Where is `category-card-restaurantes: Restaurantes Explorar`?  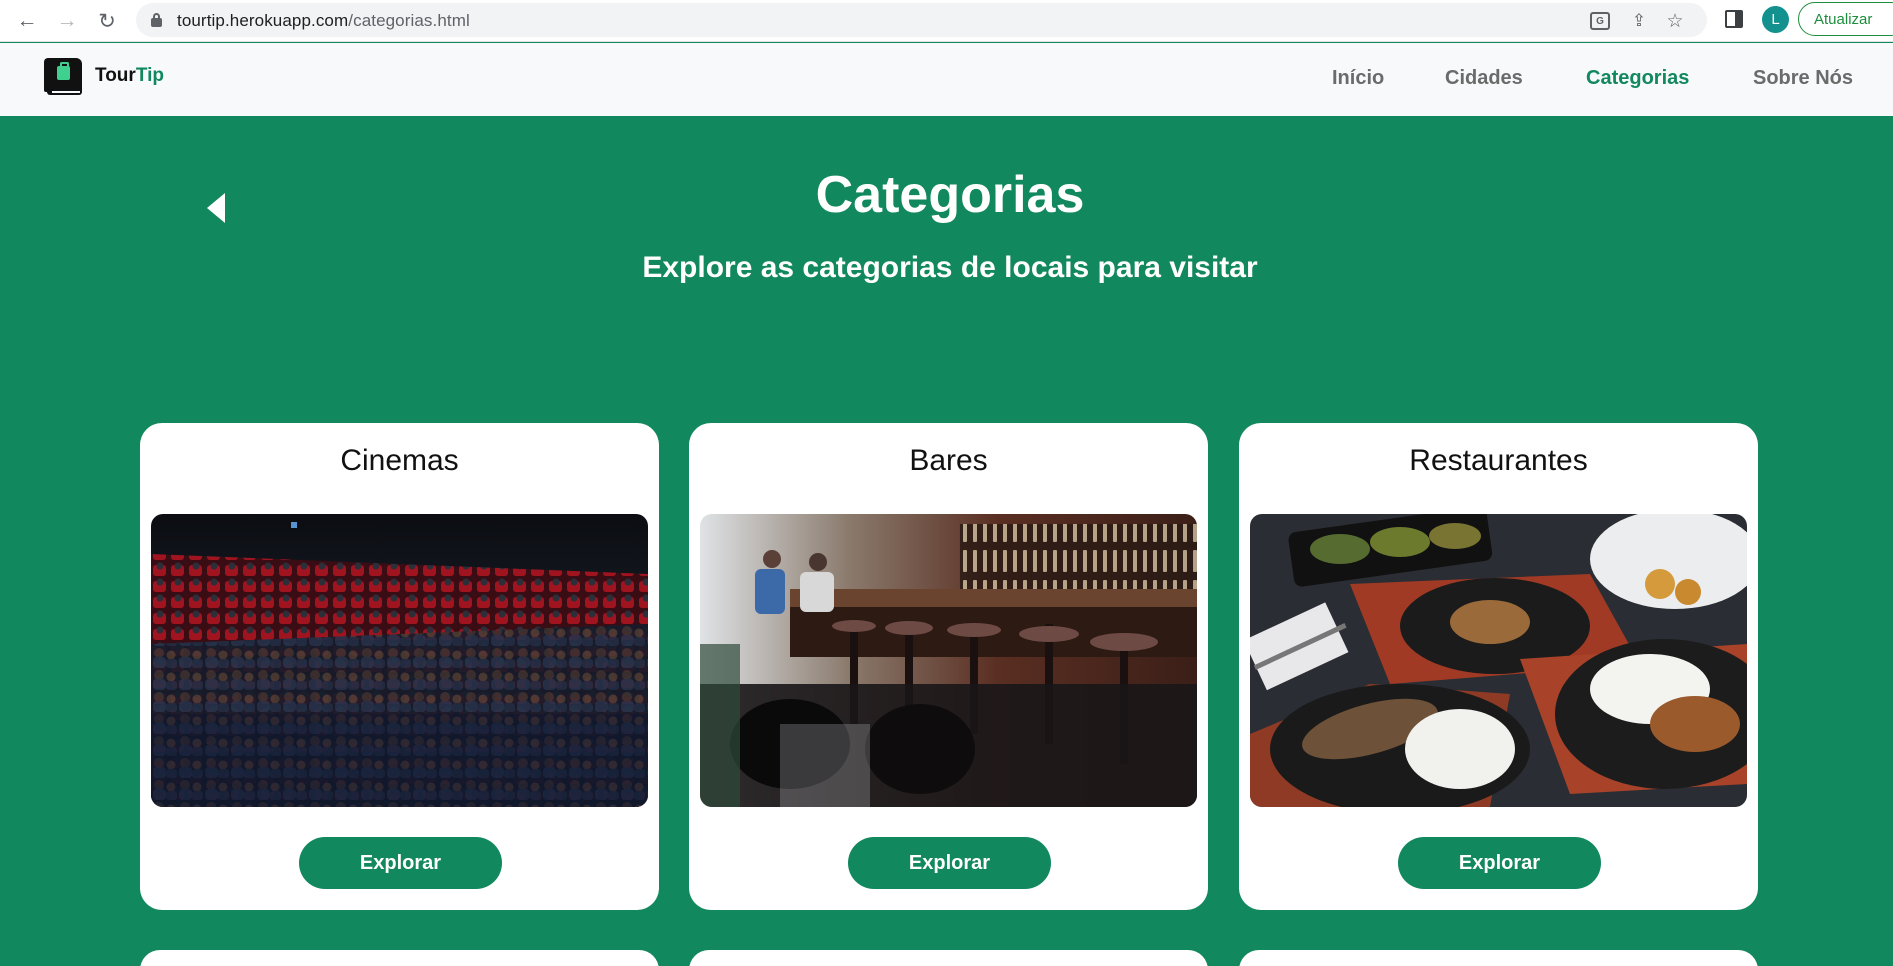 category-card-restaurantes: Restaurantes Explorar is located at coordinates (1498, 666).